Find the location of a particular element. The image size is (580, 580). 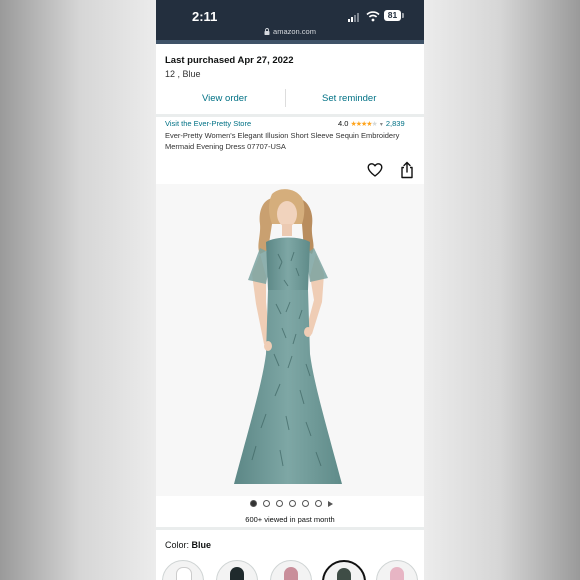

status-time: 2:11 is located at coordinates (205, 16).